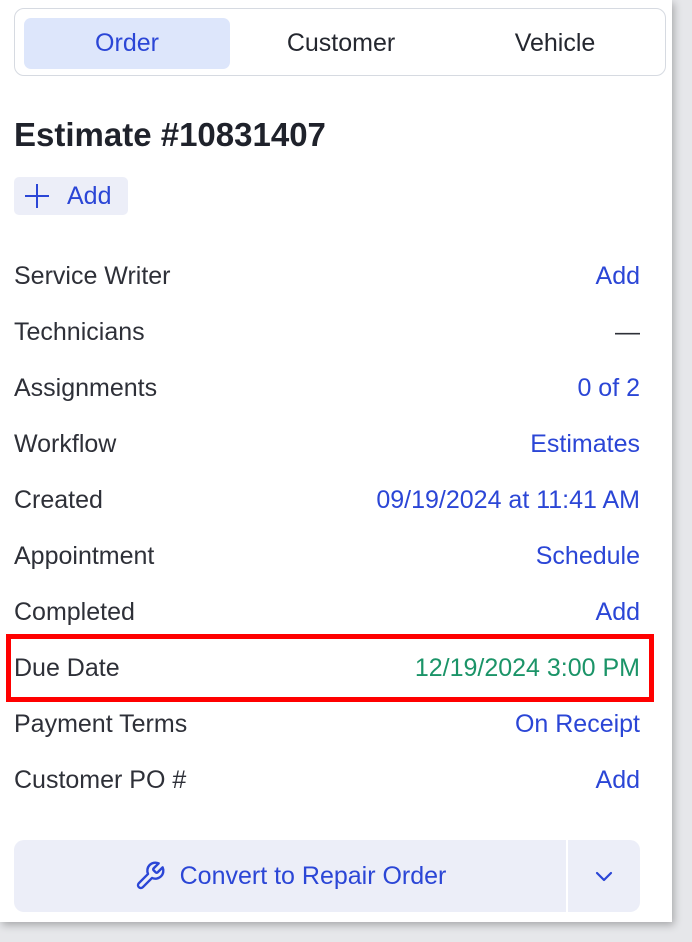  I want to click on field-label: Assignments, so click(86, 387).